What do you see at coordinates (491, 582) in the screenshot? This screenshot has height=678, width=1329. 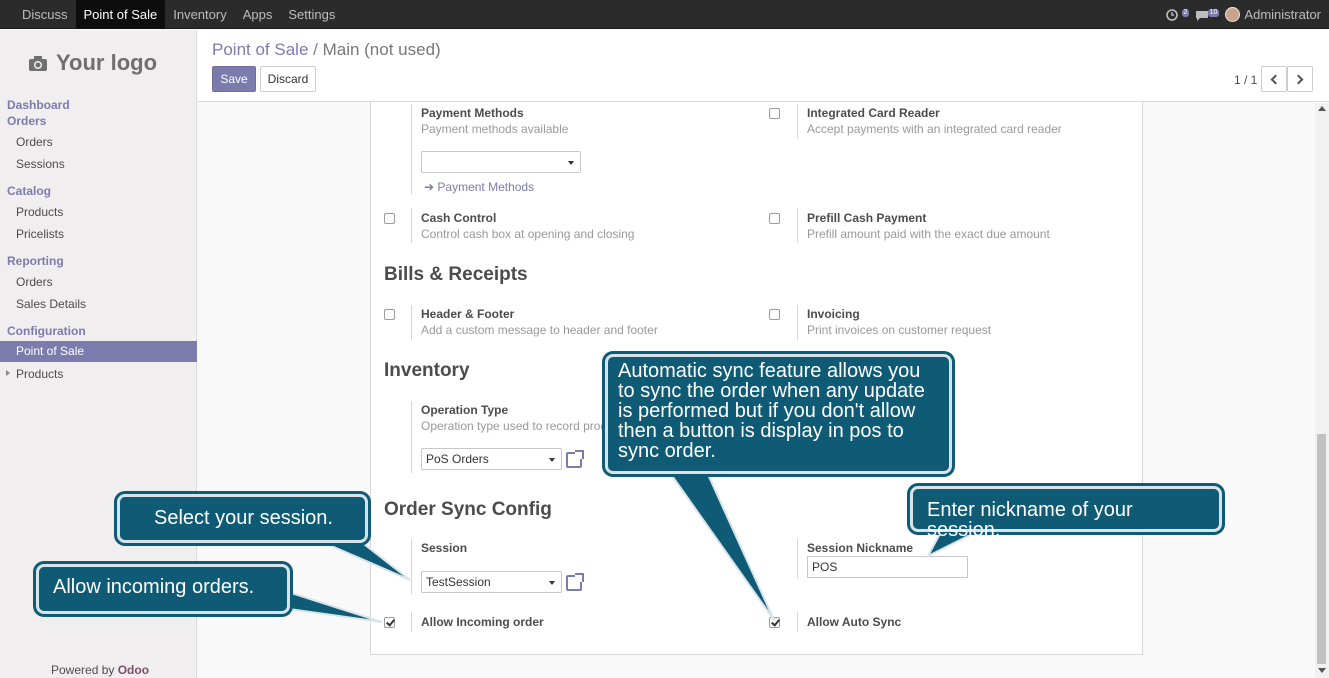 I see `session-select: TestSession` at bounding box center [491, 582].